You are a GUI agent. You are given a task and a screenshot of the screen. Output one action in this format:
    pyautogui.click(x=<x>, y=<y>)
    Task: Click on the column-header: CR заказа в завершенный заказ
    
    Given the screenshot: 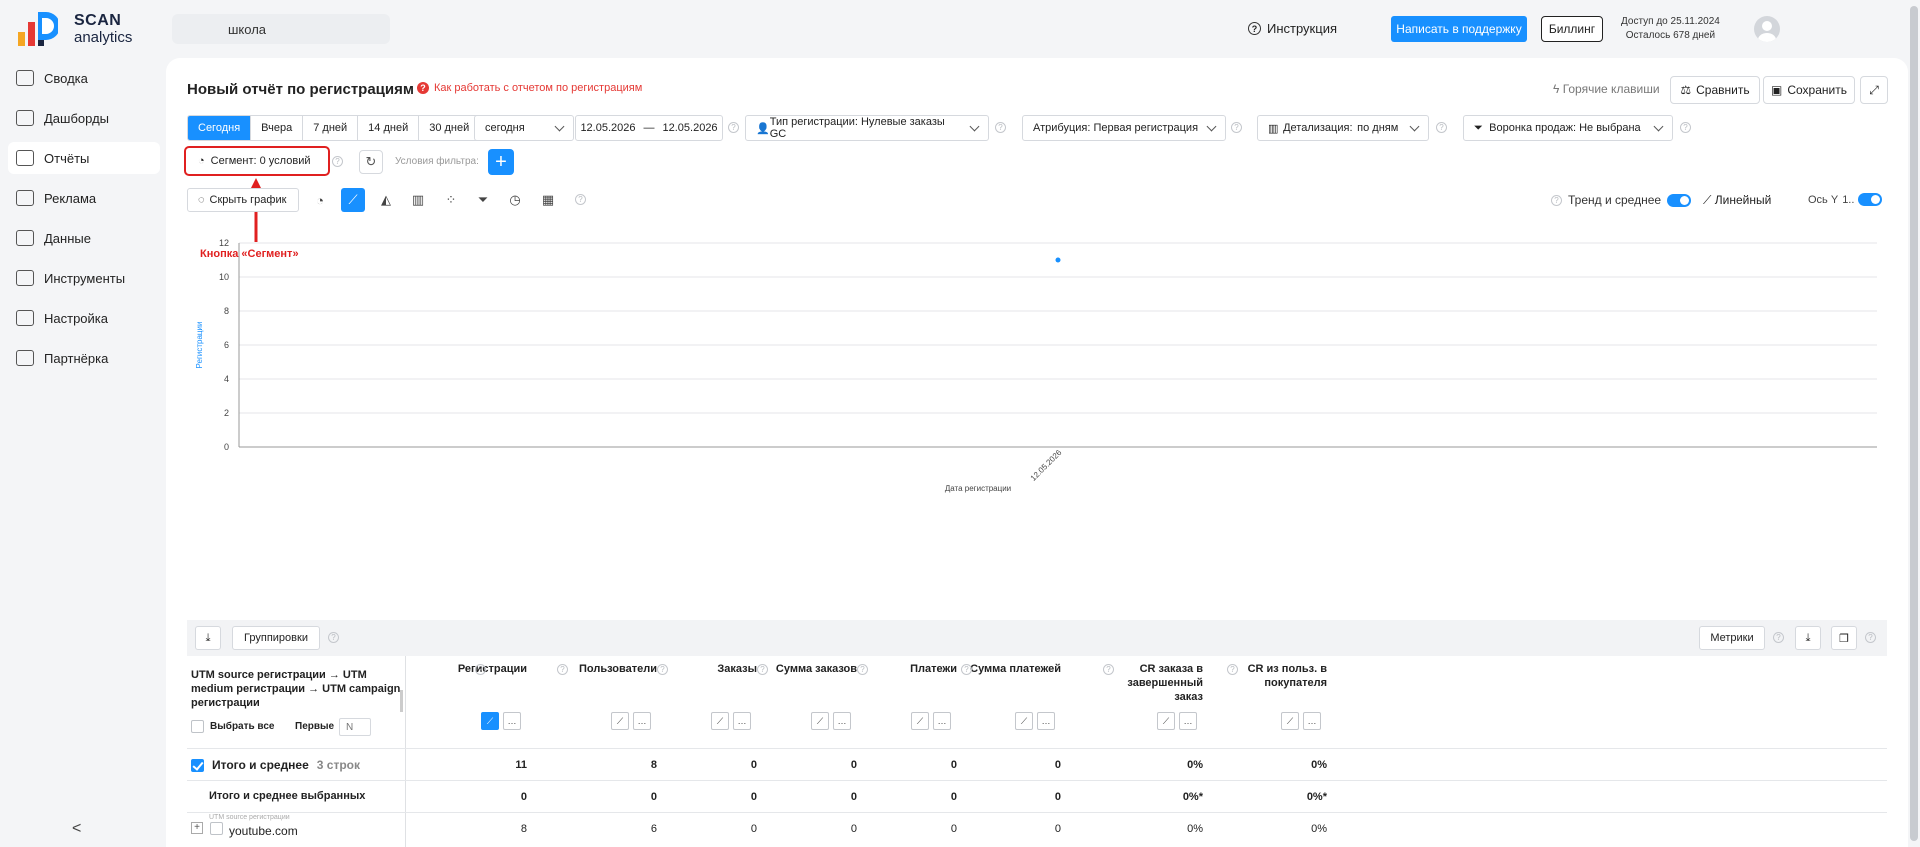 What is the action you would take?
    pyautogui.click(x=1155, y=683)
    